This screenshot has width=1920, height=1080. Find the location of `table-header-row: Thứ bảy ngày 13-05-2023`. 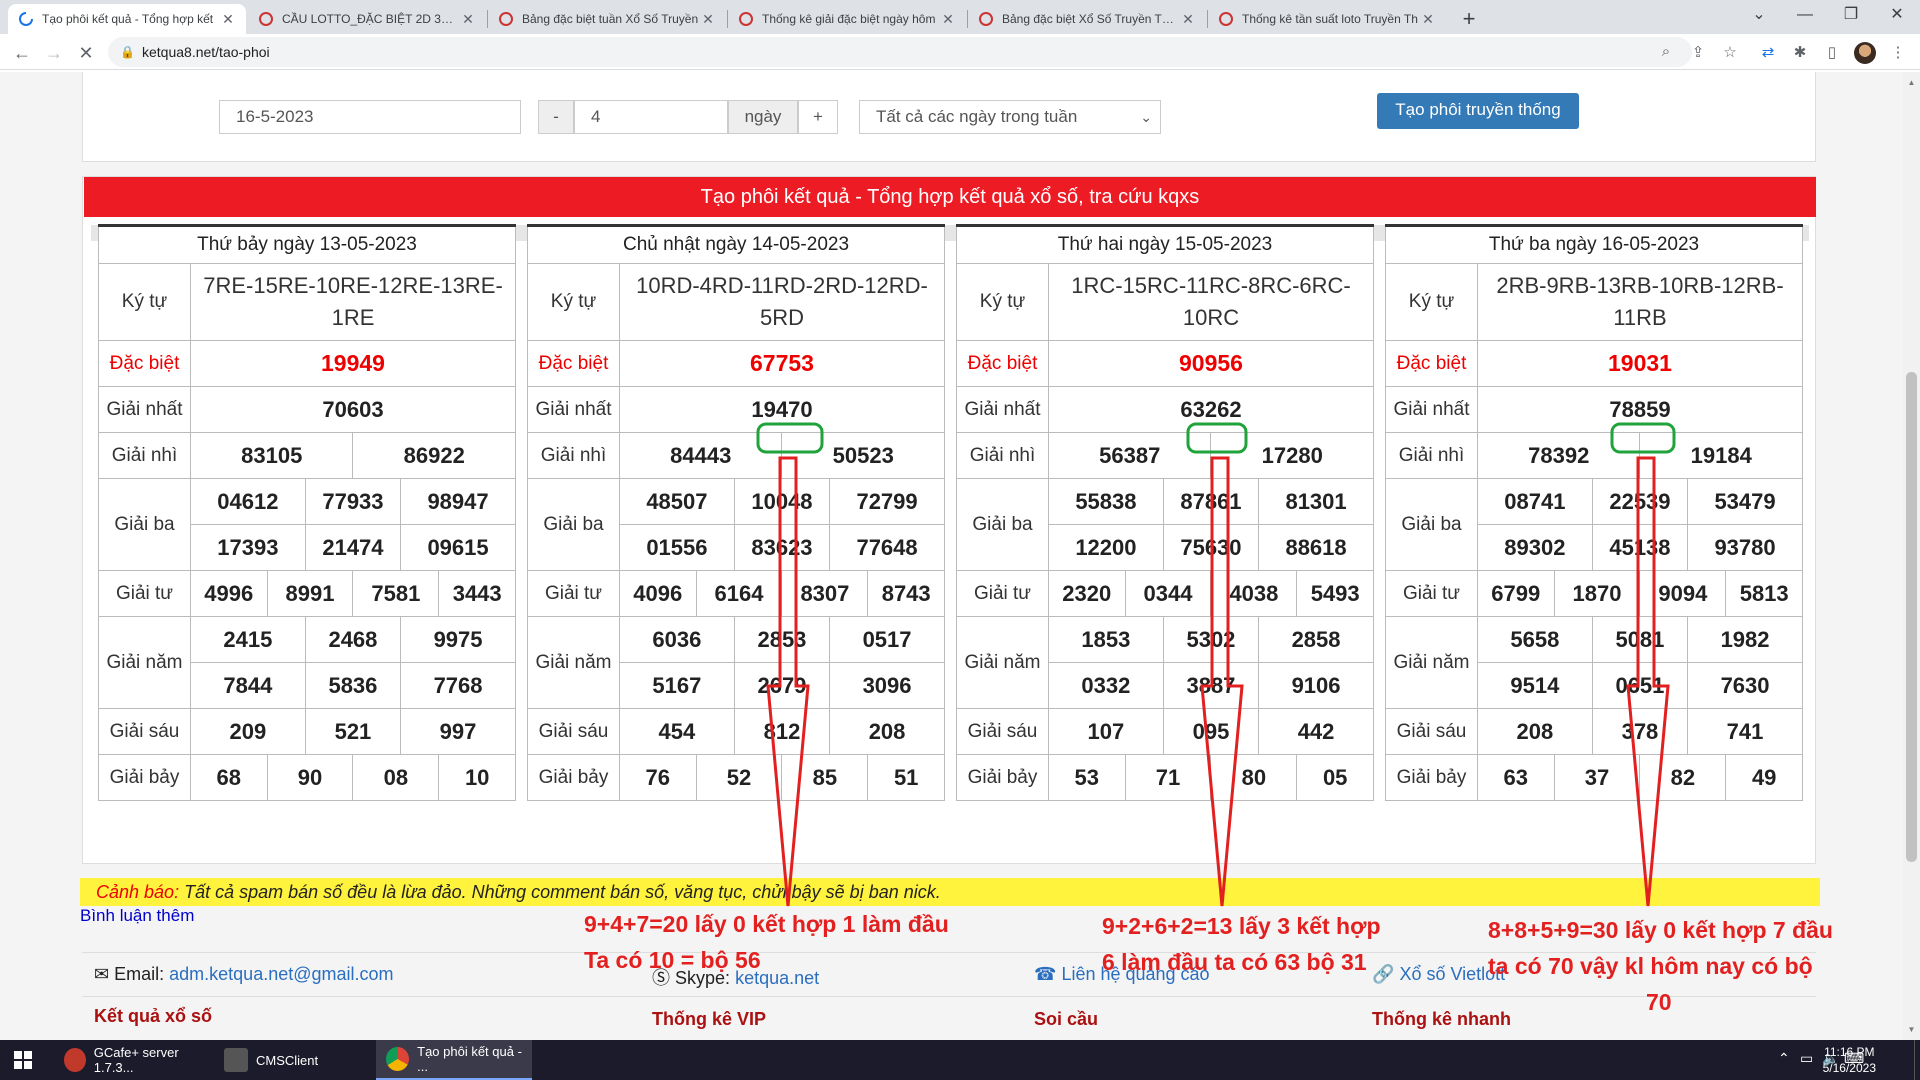

table-header-row: Thứ bảy ngày 13-05-2023 is located at coordinates (307, 244).